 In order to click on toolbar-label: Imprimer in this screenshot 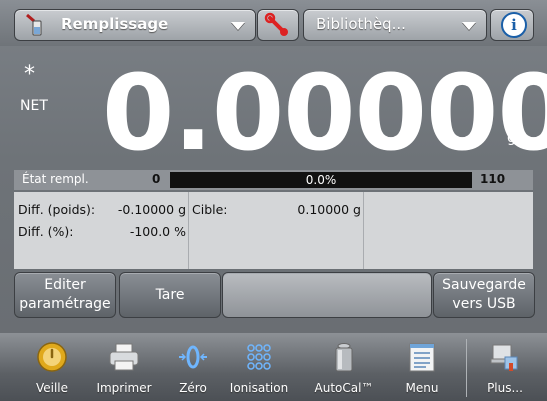, I will do `click(124, 388)`.